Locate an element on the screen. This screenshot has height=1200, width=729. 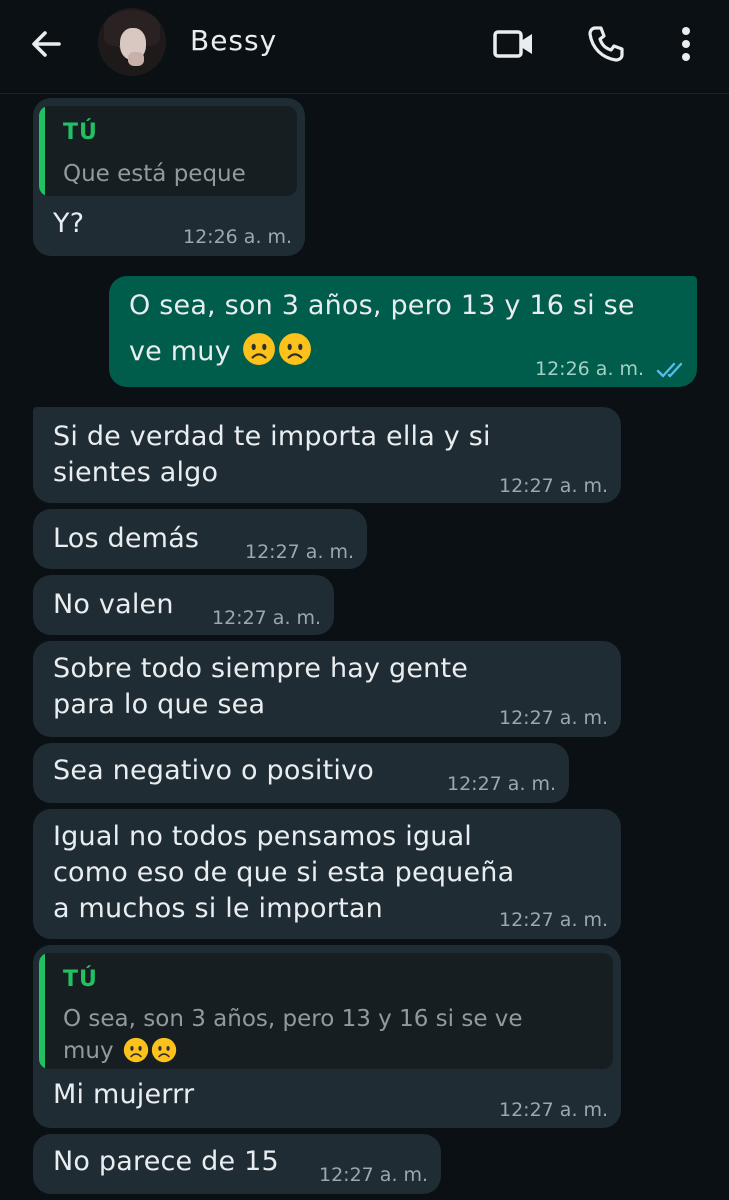
chat-header: Bessy is located at coordinates (364, 47).